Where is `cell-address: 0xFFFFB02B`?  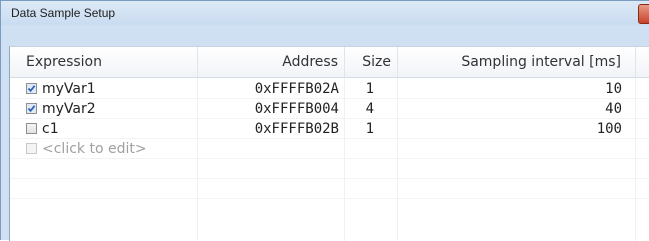 cell-address: 0xFFFFB02B is located at coordinates (296, 129).